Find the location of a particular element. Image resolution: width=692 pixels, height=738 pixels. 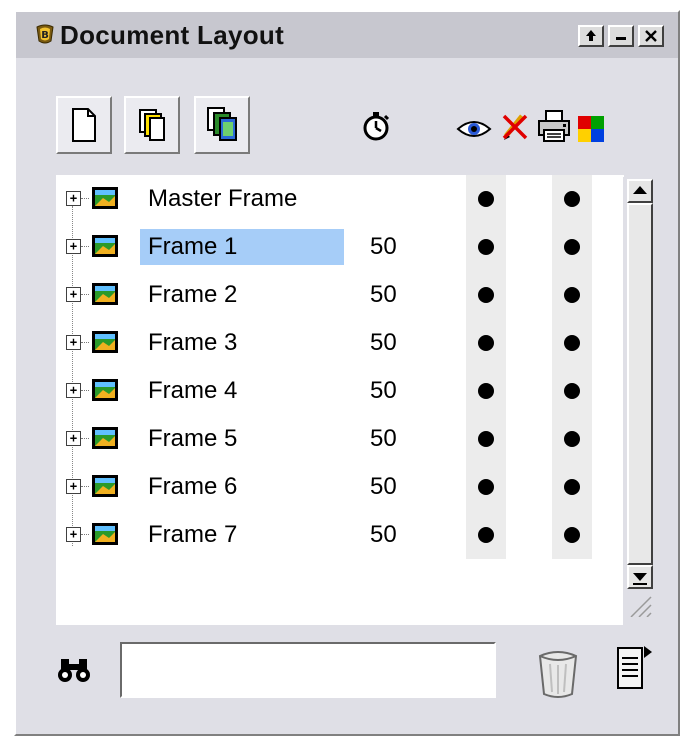

vertical-scrollbar is located at coordinates (640, 401).